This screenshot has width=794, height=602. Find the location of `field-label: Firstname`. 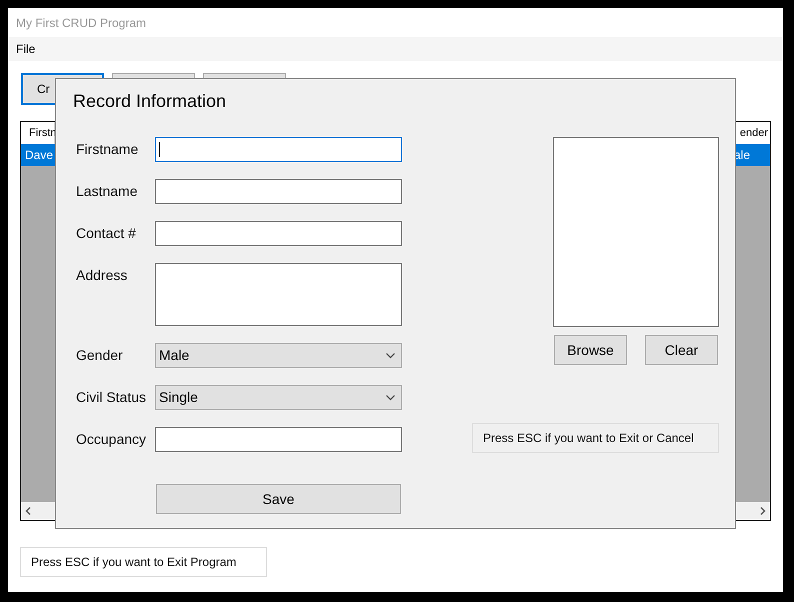

field-label: Firstname is located at coordinates (108, 149).